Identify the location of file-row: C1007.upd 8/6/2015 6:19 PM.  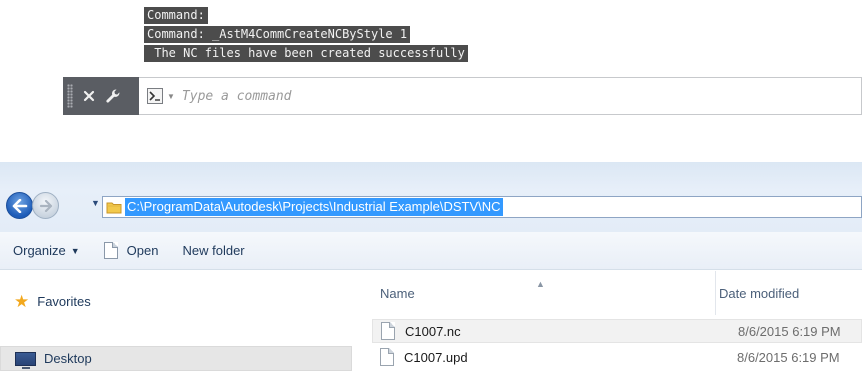
(617, 357).